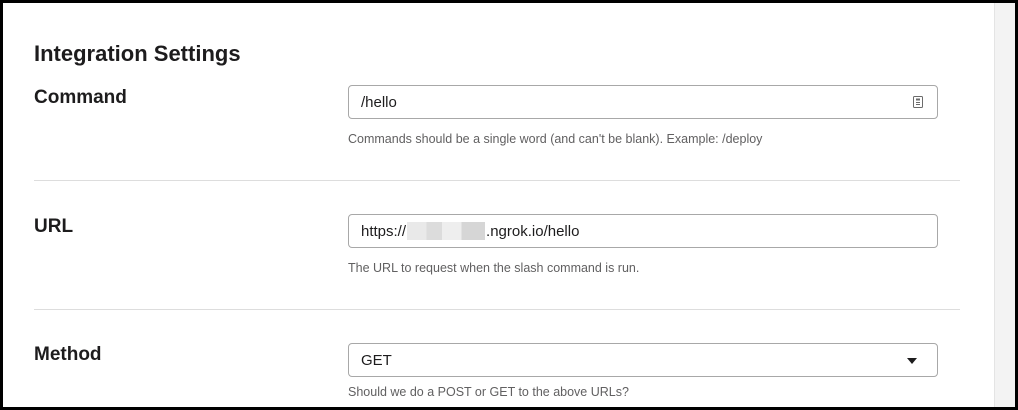  What do you see at coordinates (643, 231) in the screenshot?
I see `url-input: https:// .ngrok.io/hello` at bounding box center [643, 231].